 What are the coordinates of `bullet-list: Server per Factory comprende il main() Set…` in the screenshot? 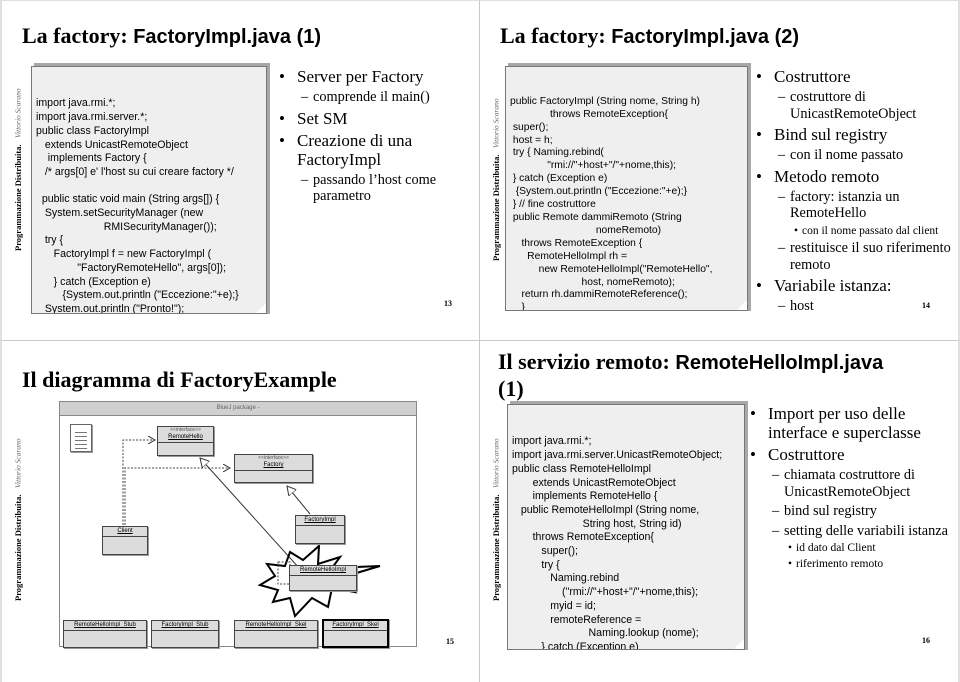 It's located at (376, 137).